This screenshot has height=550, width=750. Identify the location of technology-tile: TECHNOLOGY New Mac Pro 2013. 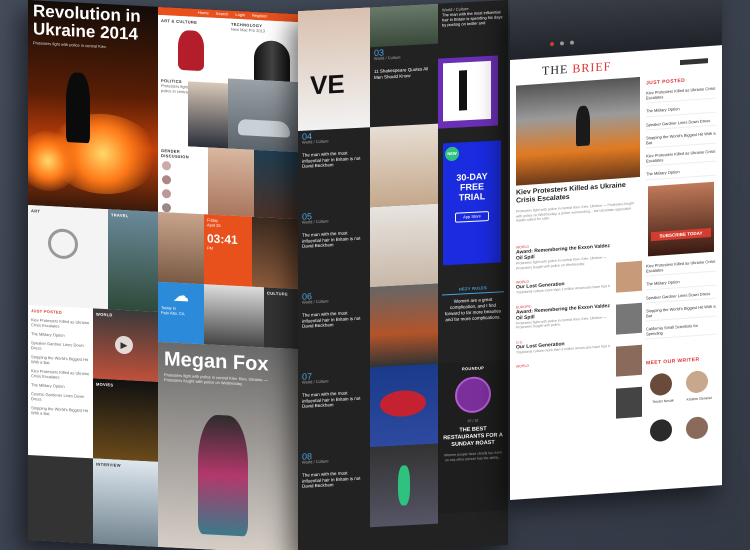
(264, 50).